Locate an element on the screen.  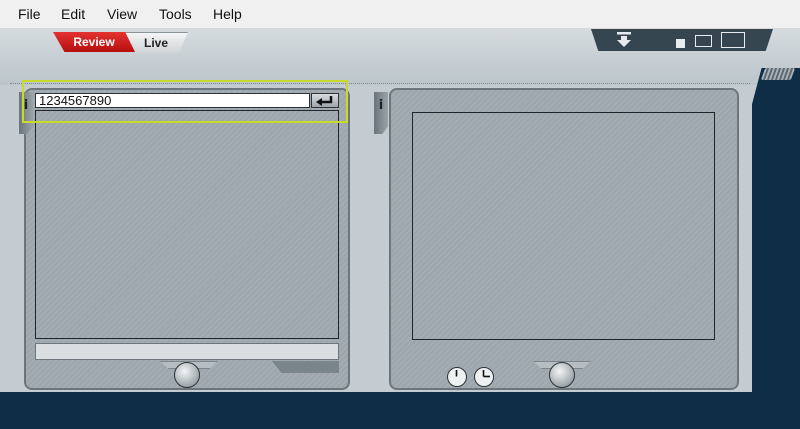
layout-small-icon is located at coordinates (680, 43).